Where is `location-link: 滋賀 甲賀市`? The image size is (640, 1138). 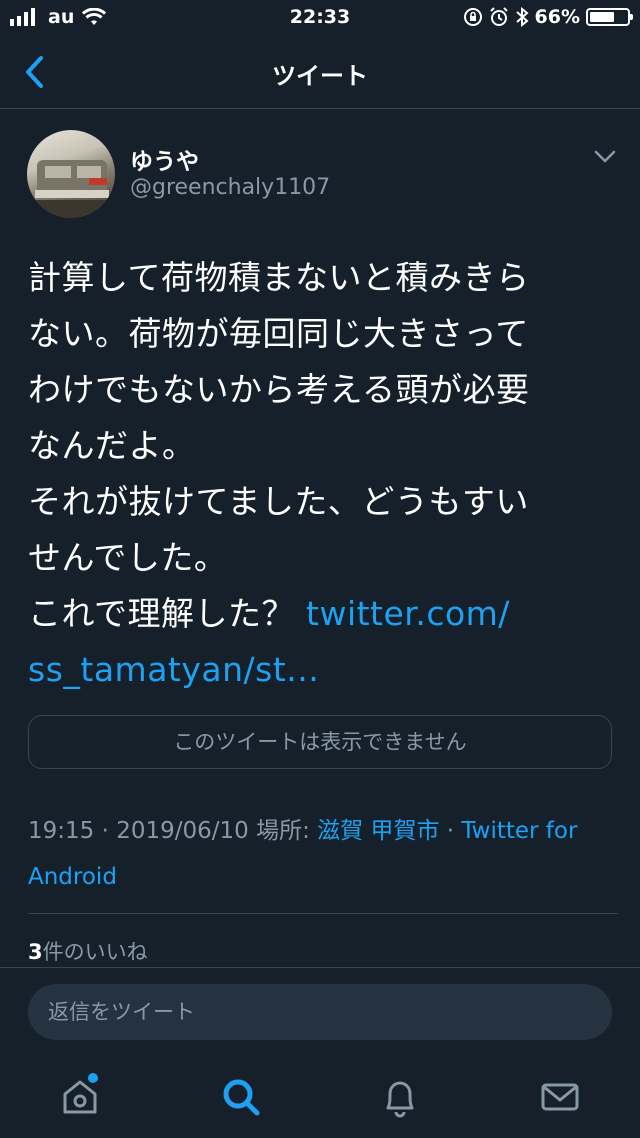
location-link: 滋賀 甲賀市 is located at coordinates (378, 831).